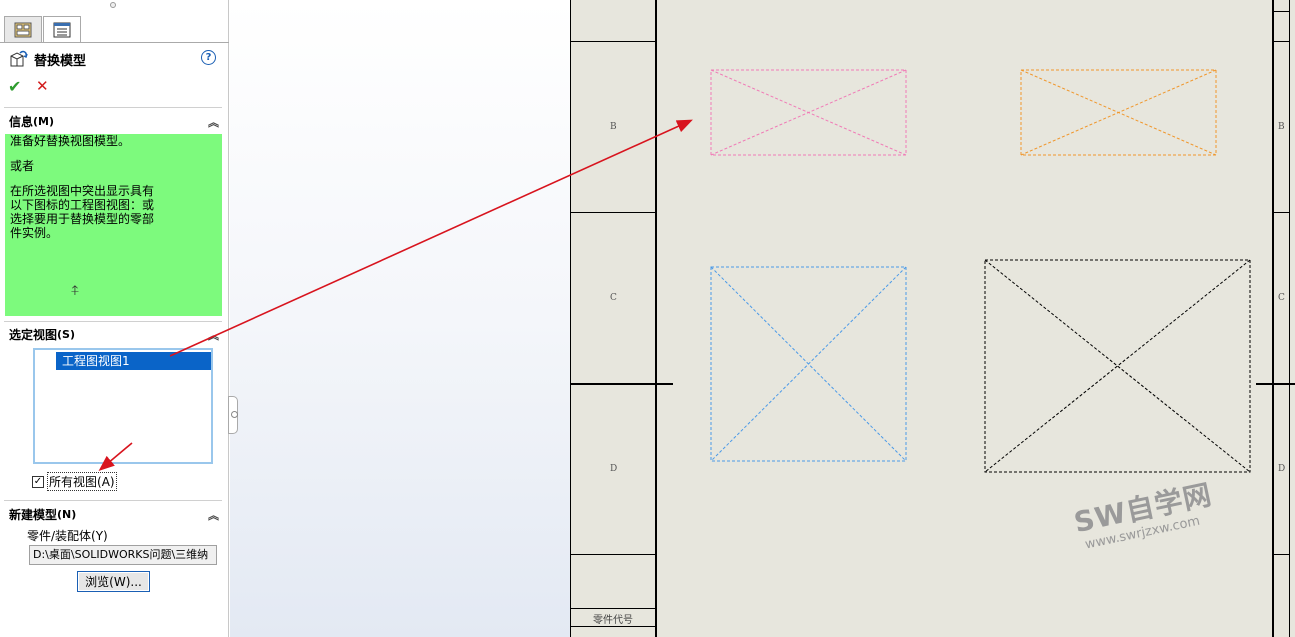 Image resolution: width=1295 pixels, height=637 pixels. I want to click on feature-tree-icon, so click(23, 29).